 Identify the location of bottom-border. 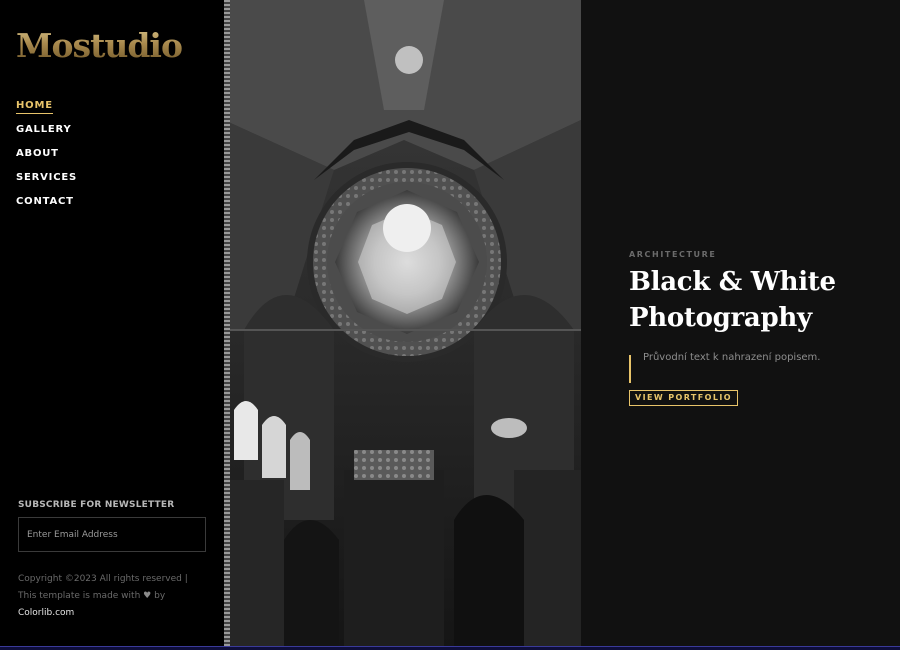
(450, 648).